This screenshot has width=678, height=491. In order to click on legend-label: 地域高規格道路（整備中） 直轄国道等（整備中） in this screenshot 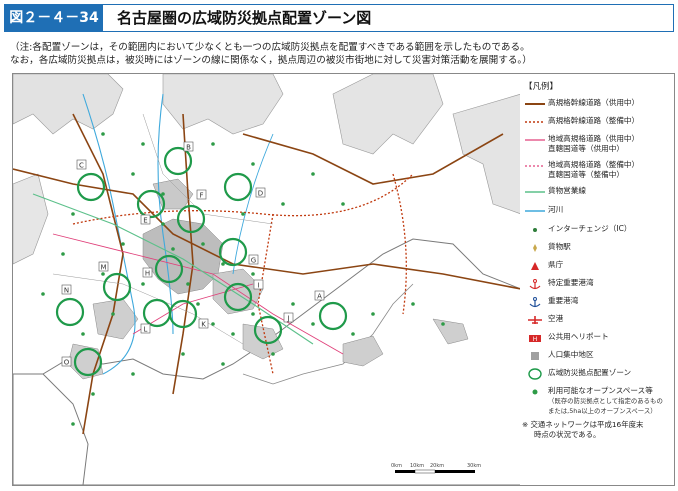, I will do `click(593, 170)`.